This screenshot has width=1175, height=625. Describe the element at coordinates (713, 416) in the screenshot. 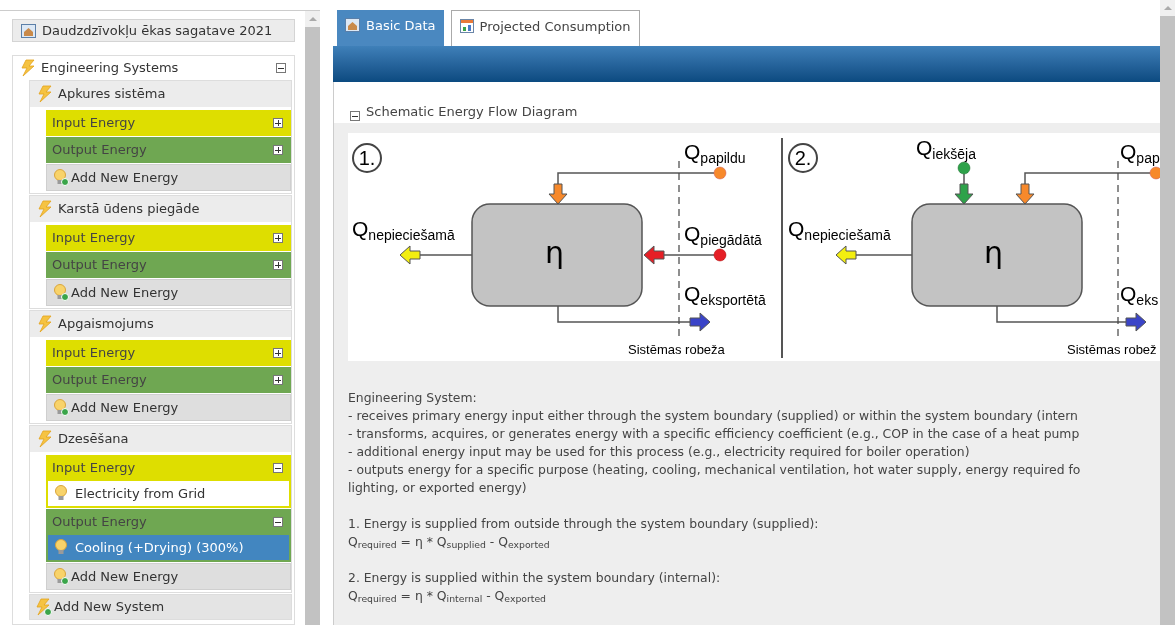

I see `description-line: - receives primary energy input either through the system boundary (supplied) or within the system boundary (intern` at that location.